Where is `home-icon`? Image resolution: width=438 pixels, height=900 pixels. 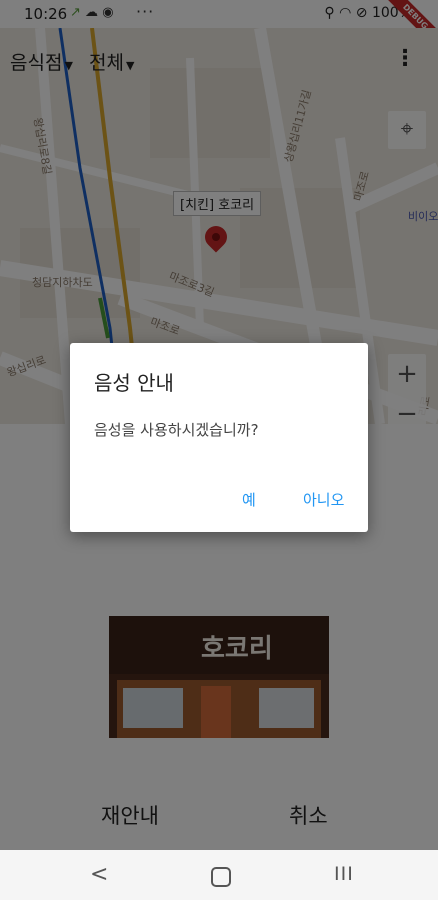 home-icon is located at coordinates (221, 877).